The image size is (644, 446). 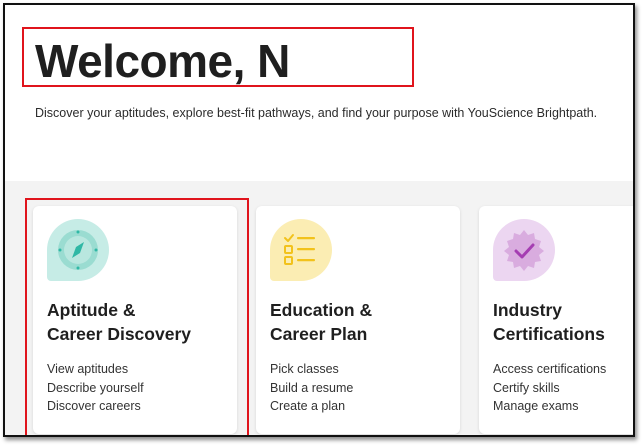 I want to click on link-certify-skills: Certify skills, so click(x=549, y=388).